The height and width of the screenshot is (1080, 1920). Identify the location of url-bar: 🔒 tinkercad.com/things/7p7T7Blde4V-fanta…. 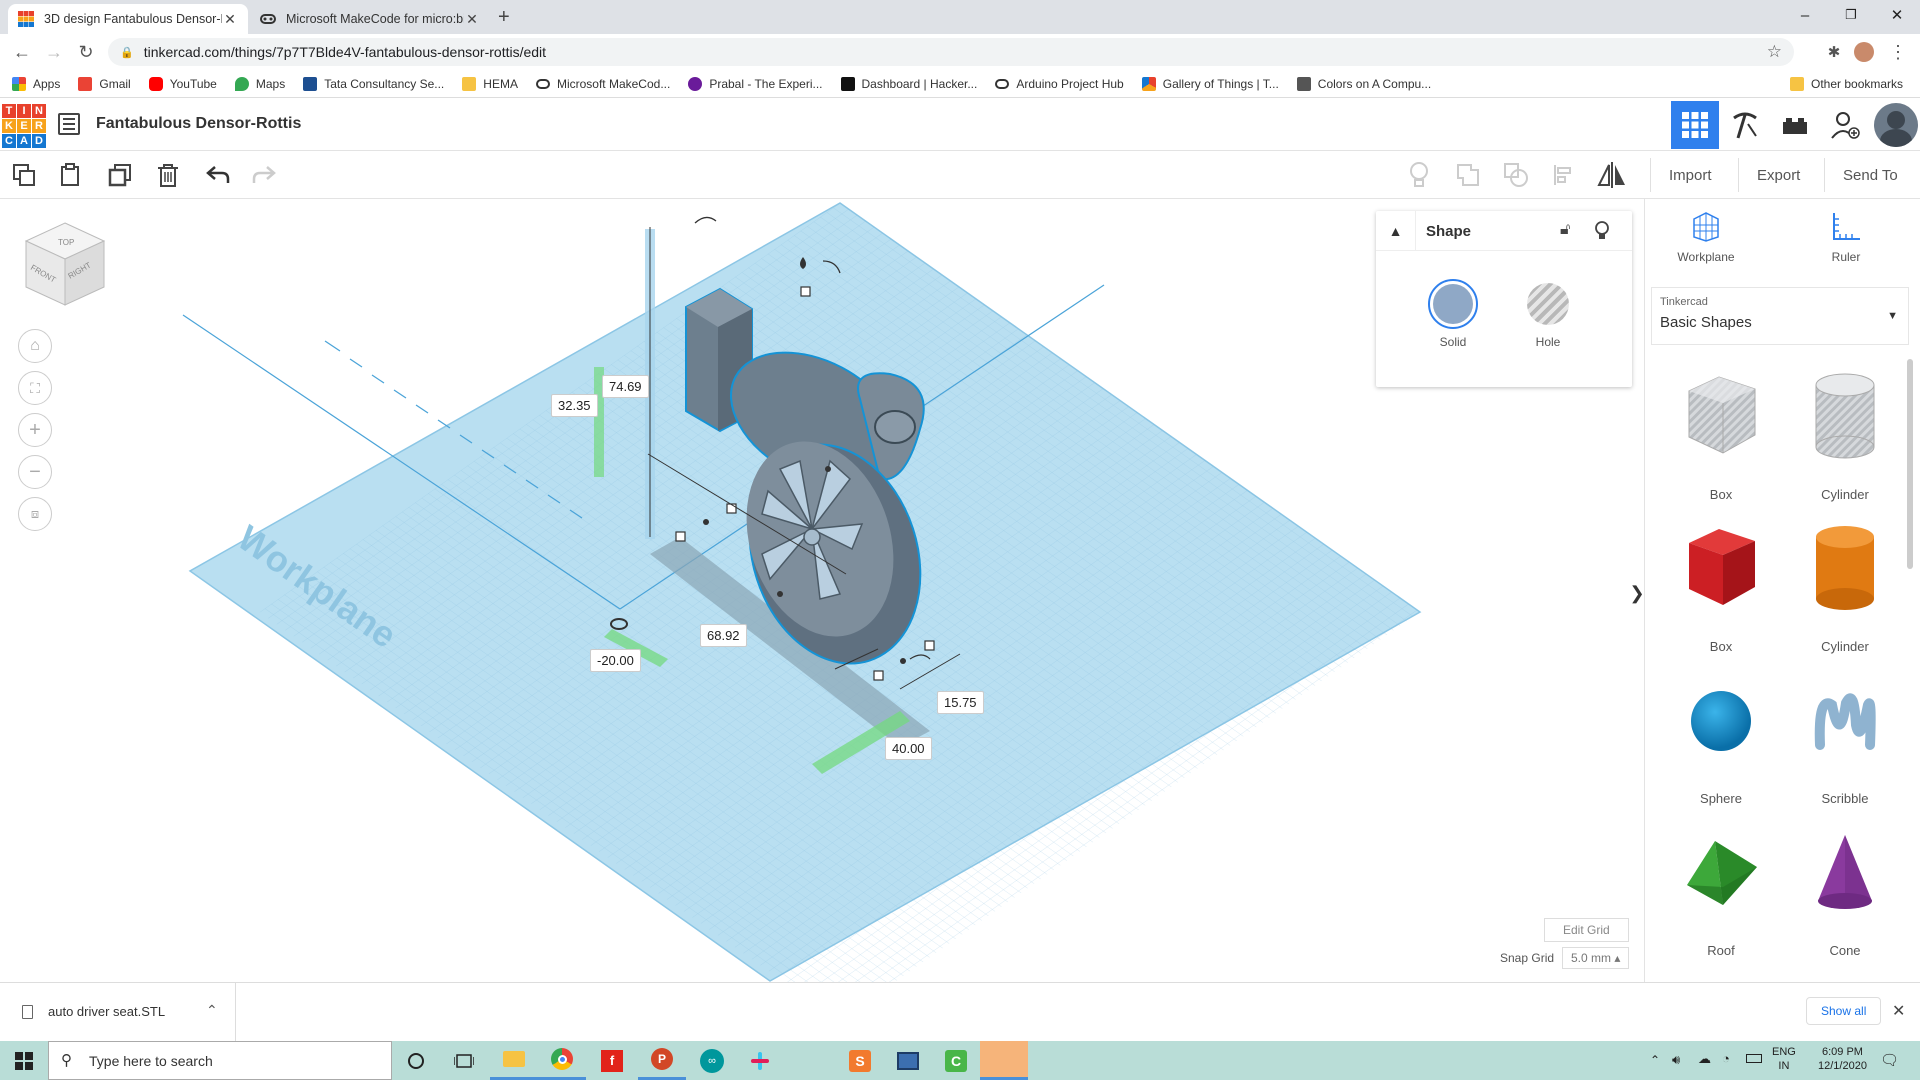
(951, 52).